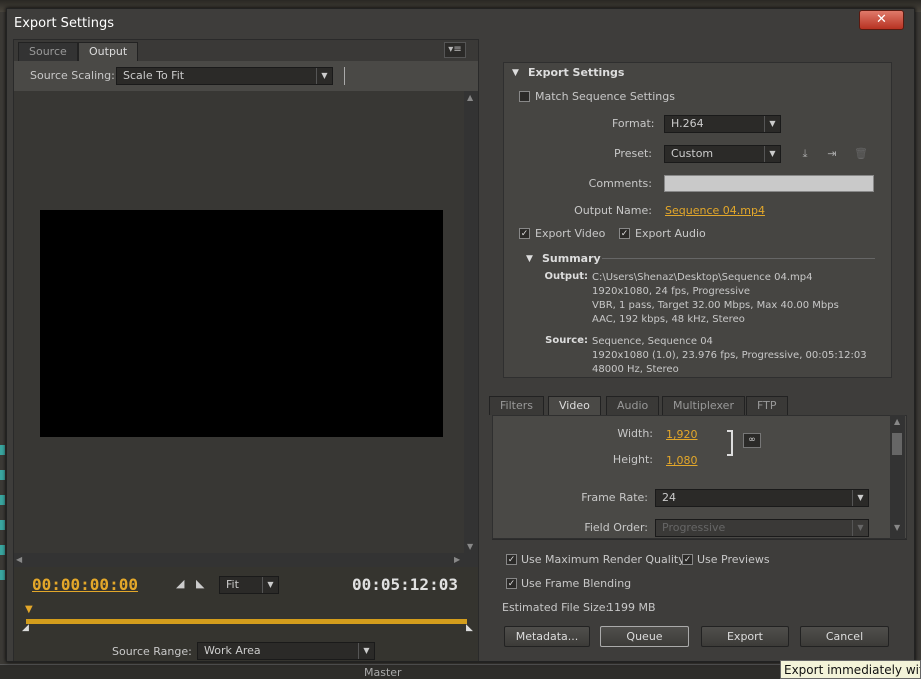 This screenshot has width=921, height=679. I want to click on export-video-checkbox: ✓, so click(524, 233).